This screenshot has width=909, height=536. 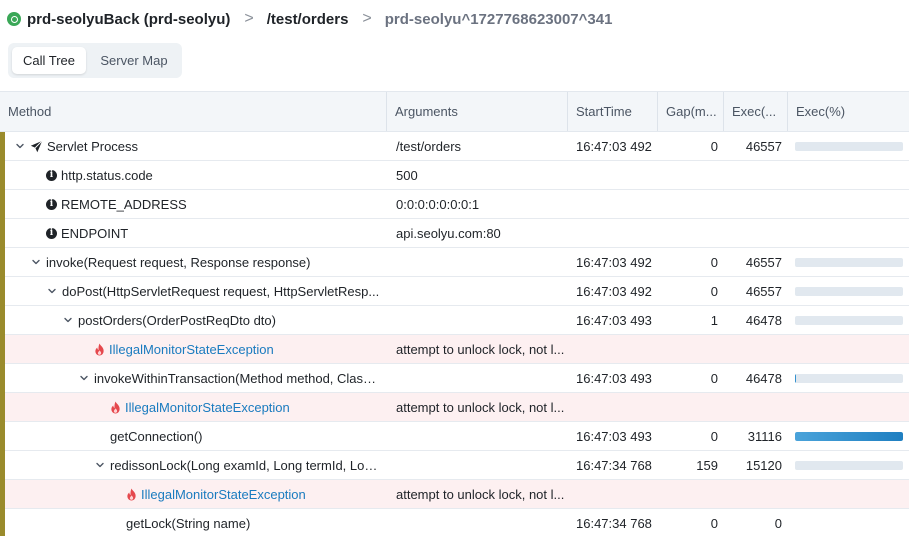 What do you see at coordinates (308, 19) in the screenshot?
I see `breadcrumb-path: /test/orders` at bounding box center [308, 19].